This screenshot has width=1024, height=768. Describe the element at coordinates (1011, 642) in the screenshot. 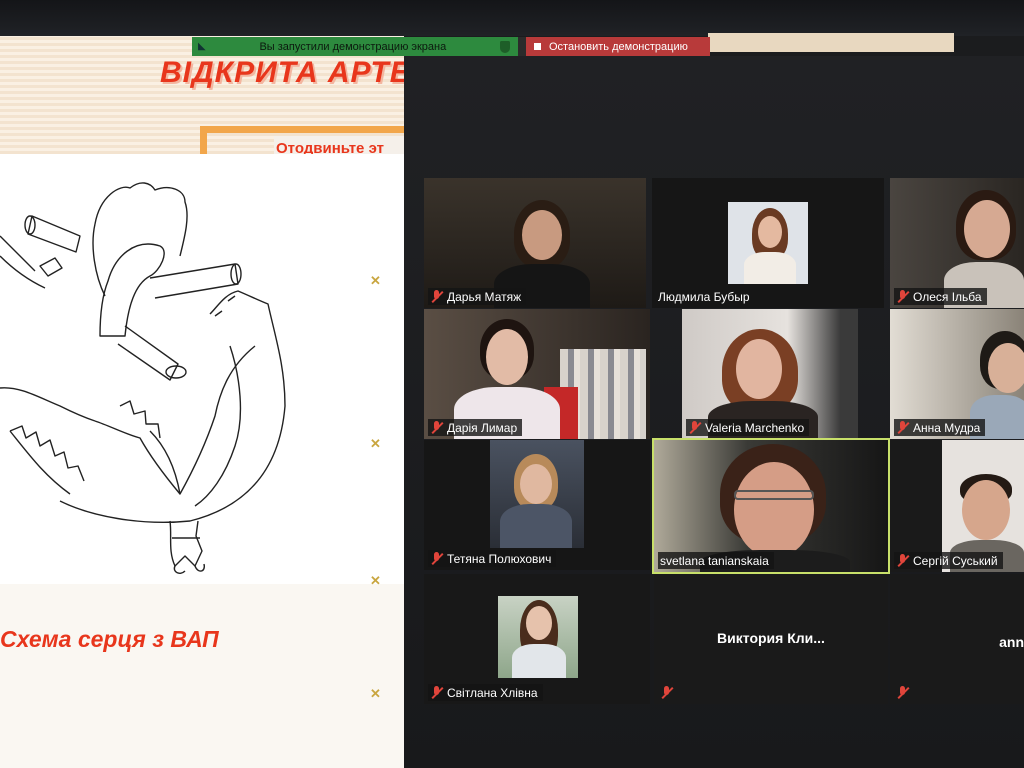

I see `participant-name: ann` at that location.